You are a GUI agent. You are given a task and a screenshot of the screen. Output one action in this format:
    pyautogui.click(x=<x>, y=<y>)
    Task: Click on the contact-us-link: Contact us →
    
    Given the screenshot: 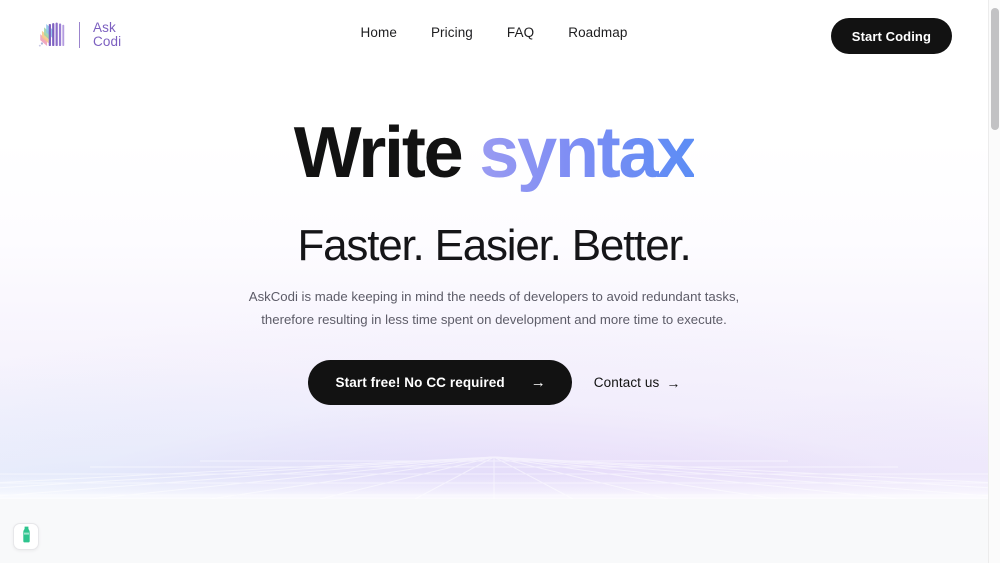 What is the action you would take?
    pyautogui.click(x=637, y=382)
    